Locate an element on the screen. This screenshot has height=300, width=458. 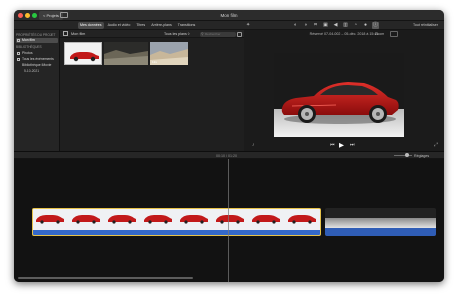
volume-icon: ◀ is located at coordinates (335, 25).